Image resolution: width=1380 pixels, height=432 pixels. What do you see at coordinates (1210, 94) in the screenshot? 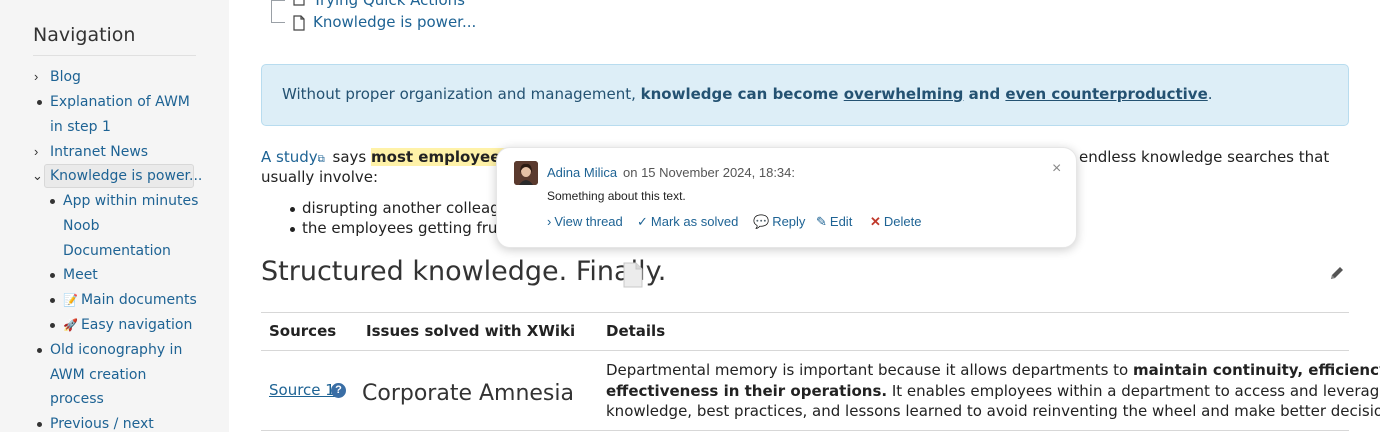
I see `info-text-end: .` at bounding box center [1210, 94].